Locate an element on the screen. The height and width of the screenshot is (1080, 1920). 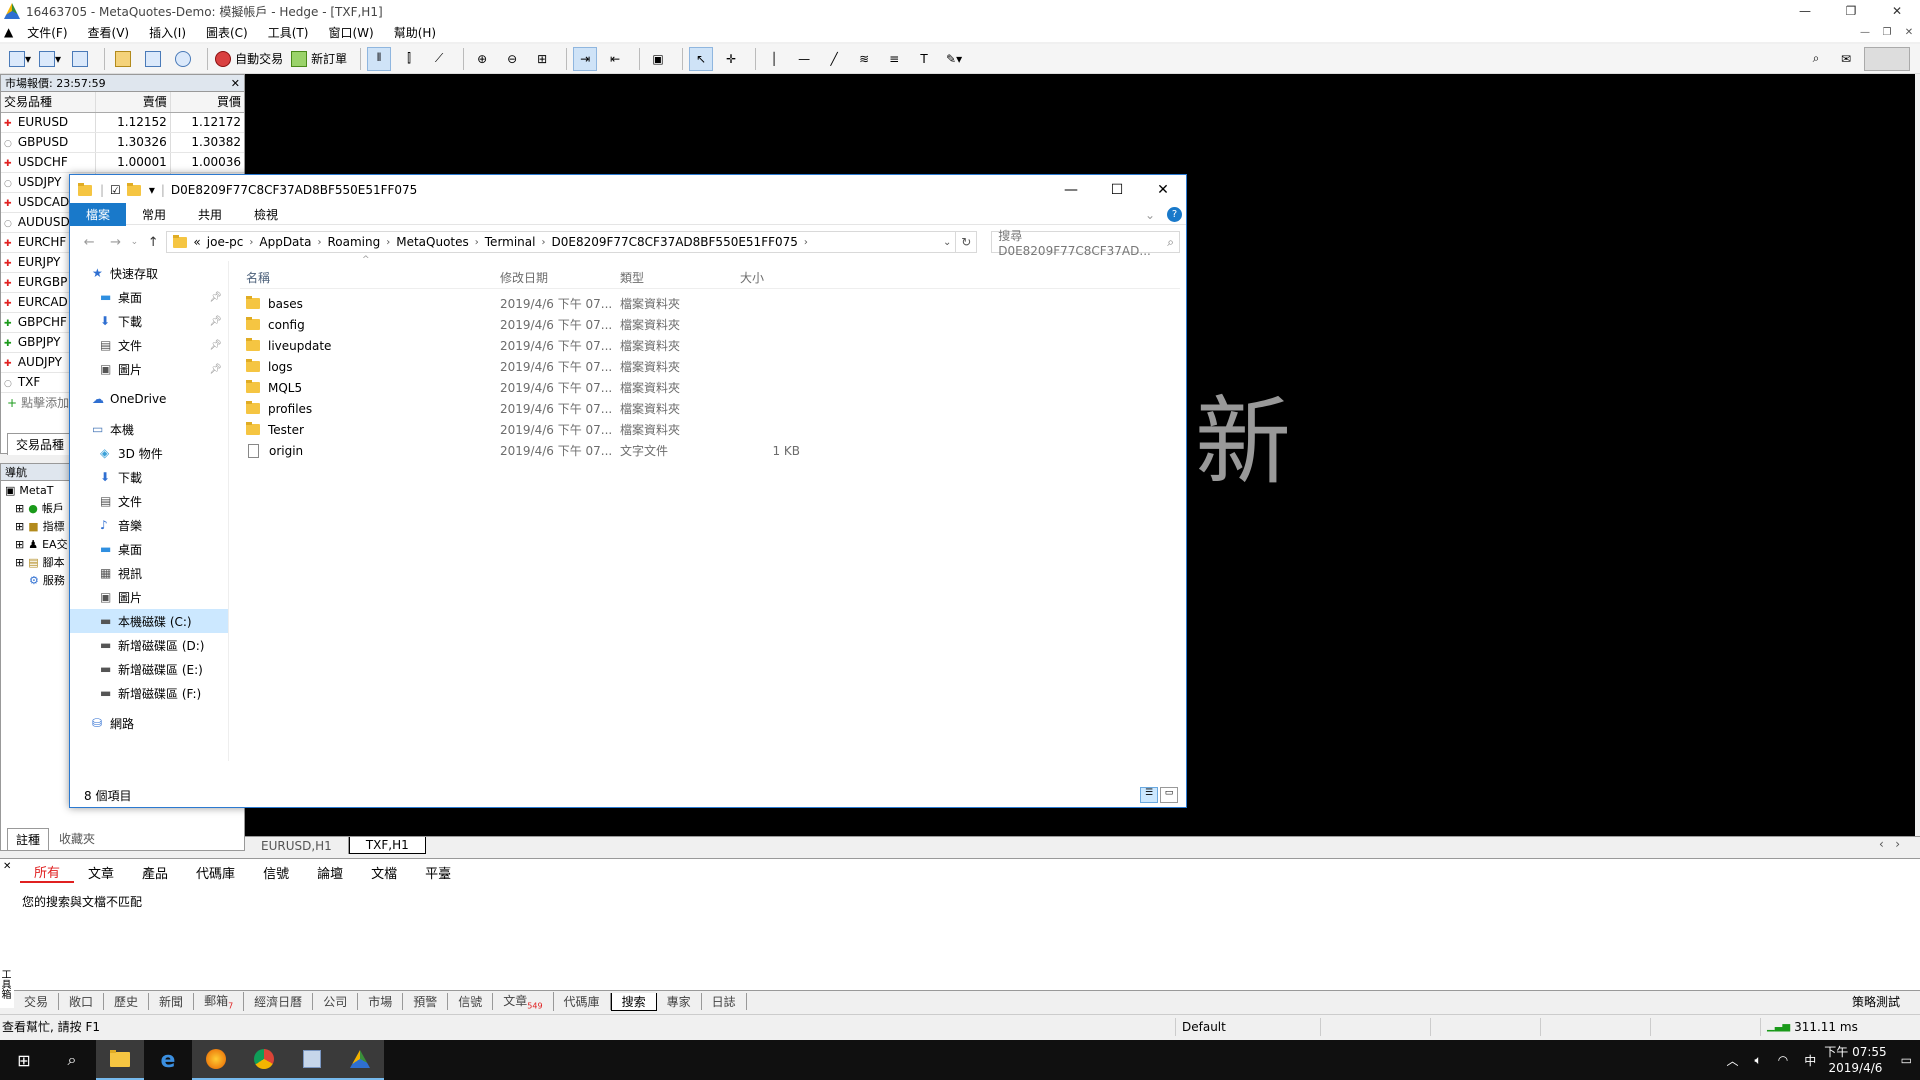
toolbox-tab: 經濟日曆 is located at coordinates (279, 1001).